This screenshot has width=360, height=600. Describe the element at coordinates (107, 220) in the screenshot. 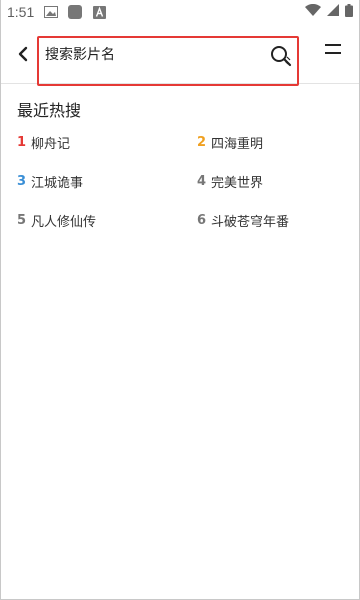

I see `hot-search-item: 5 凡人修仙传` at that location.